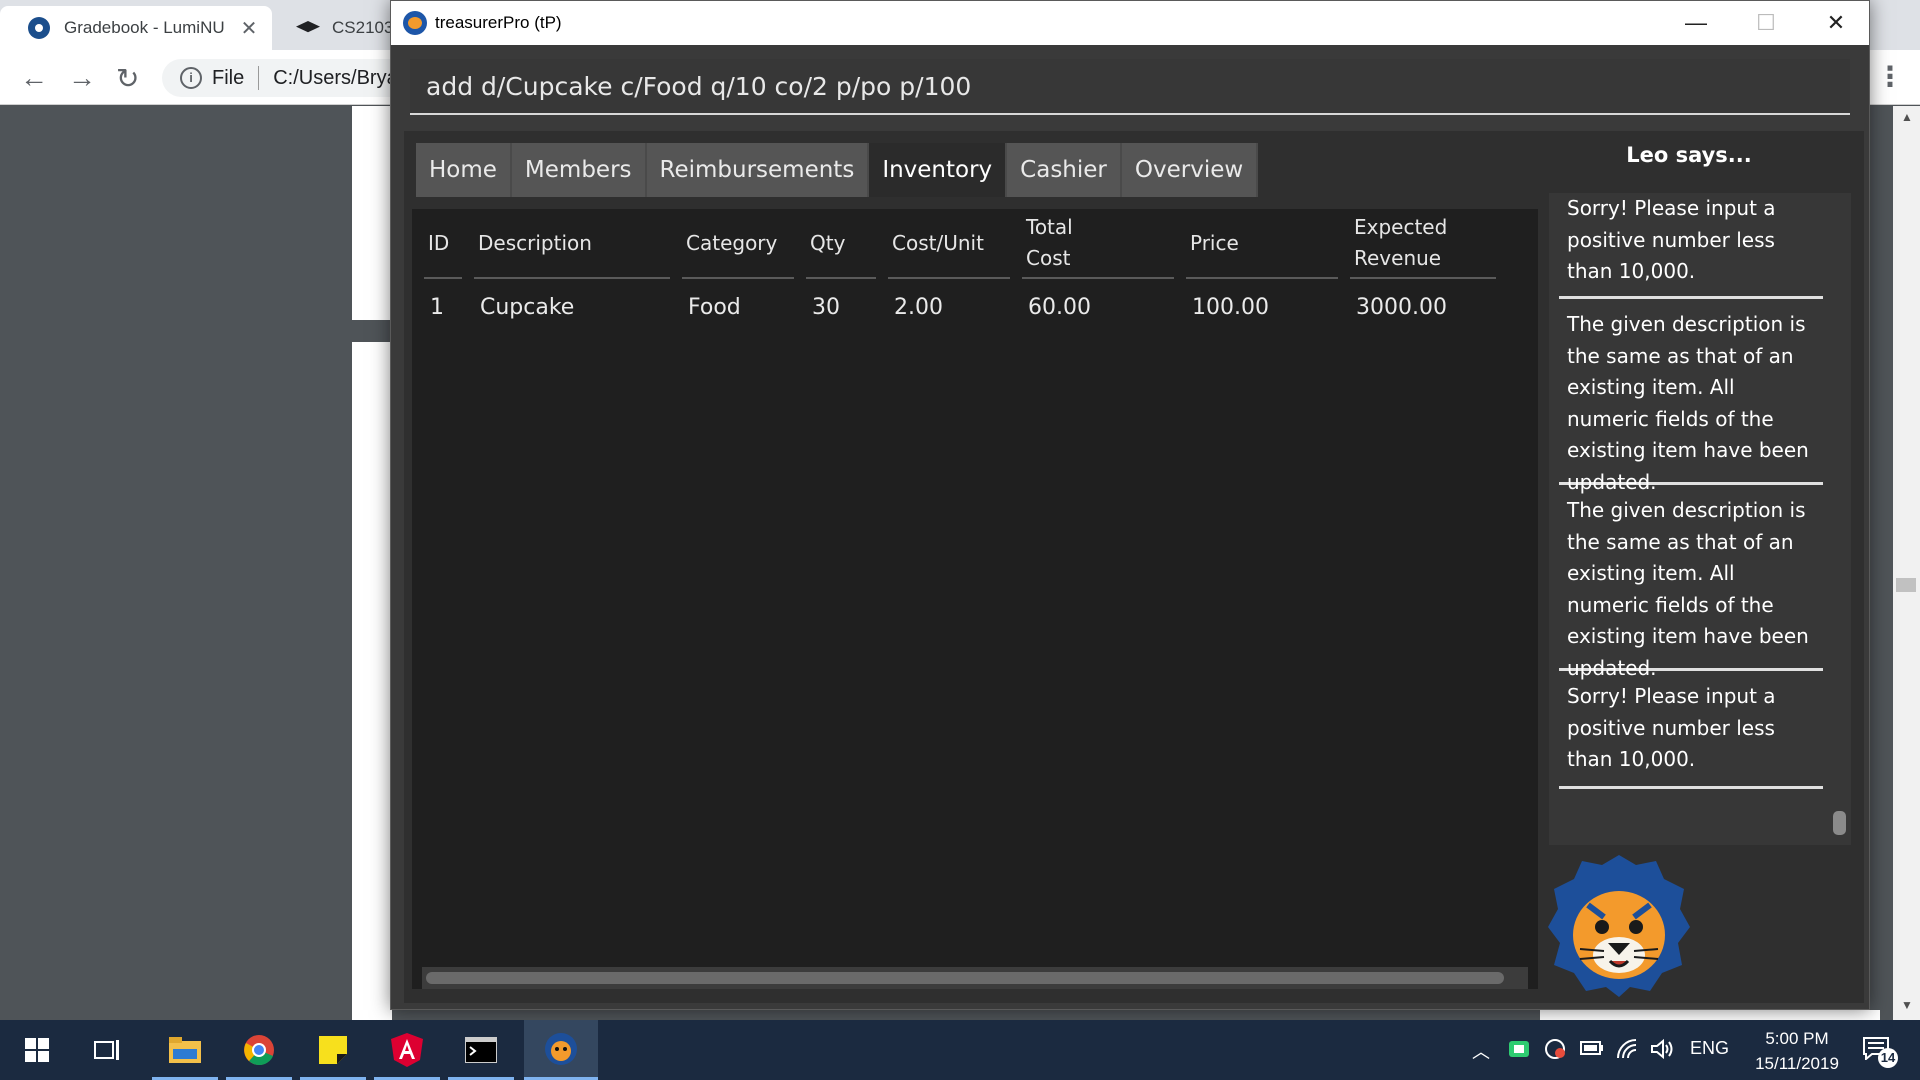  What do you see at coordinates (1797, 1038) in the screenshot?
I see `clock-time: 5:00 PM` at bounding box center [1797, 1038].